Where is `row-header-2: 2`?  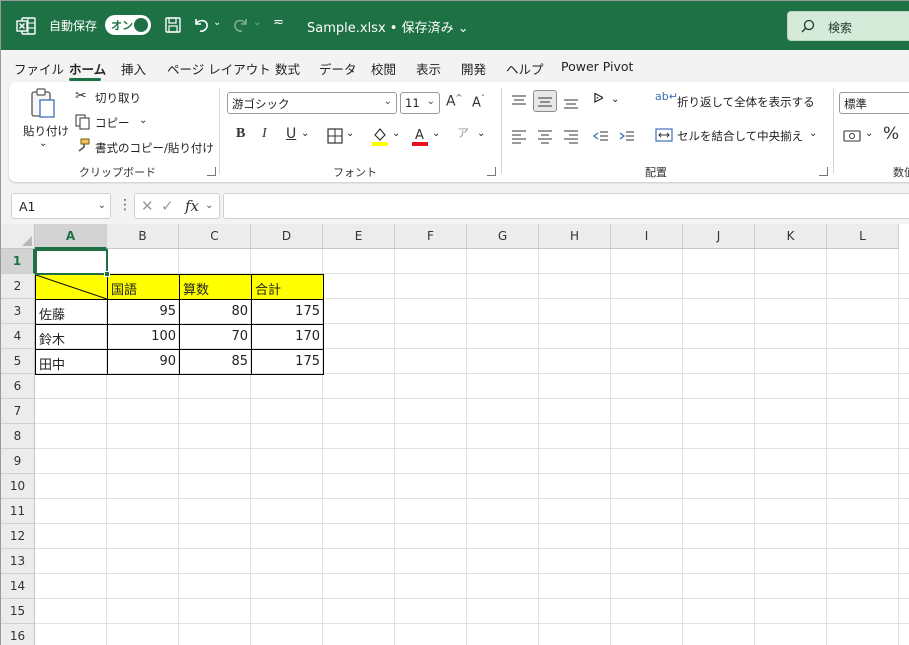 row-header-2: 2 is located at coordinates (18, 286).